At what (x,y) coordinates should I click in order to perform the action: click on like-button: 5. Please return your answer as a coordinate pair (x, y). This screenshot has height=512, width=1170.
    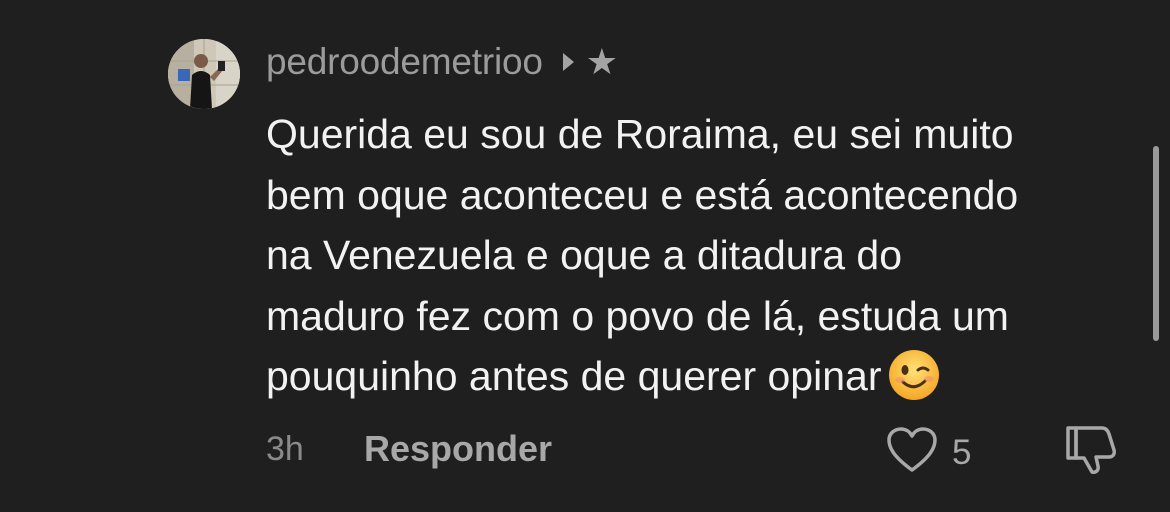
    Looking at the image, I should click on (928, 452).